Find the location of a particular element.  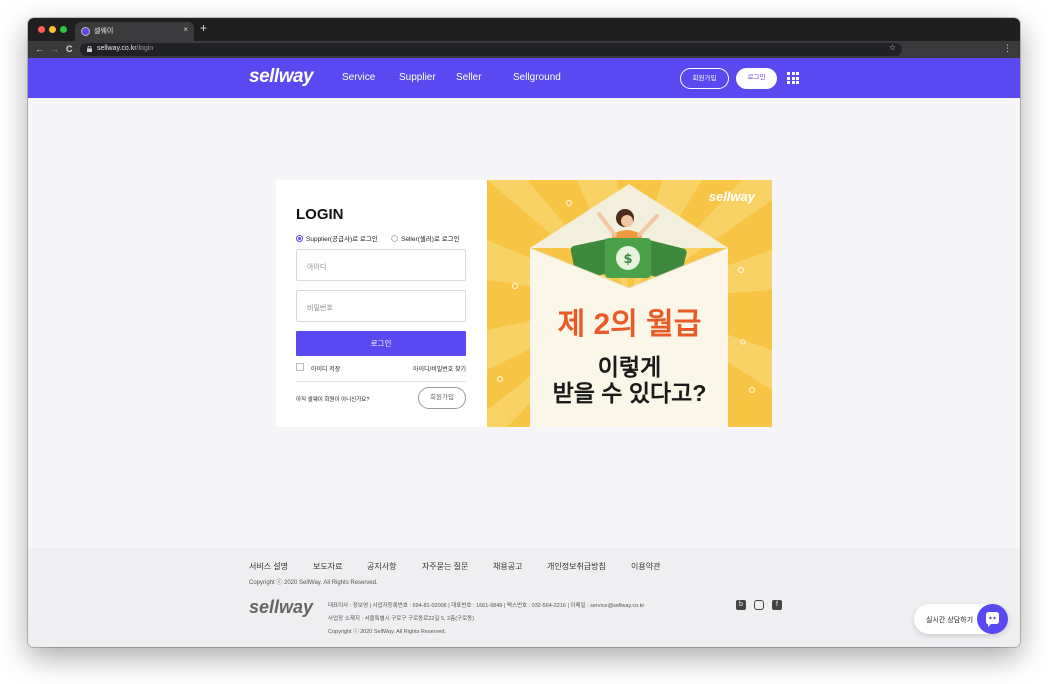

minimize-window-button is located at coordinates (52, 29).